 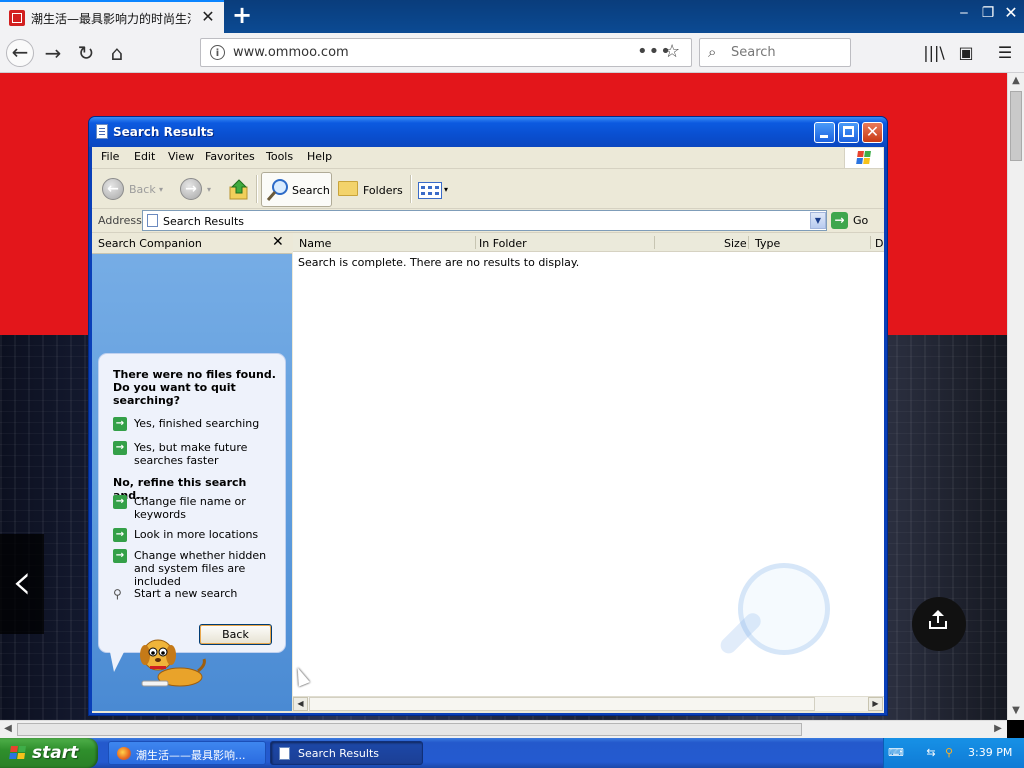 What do you see at coordinates (488, 189) in the screenshot?
I see `standard-toolbar: ← Back ▾ → ▾ Search Folders ▾` at bounding box center [488, 189].